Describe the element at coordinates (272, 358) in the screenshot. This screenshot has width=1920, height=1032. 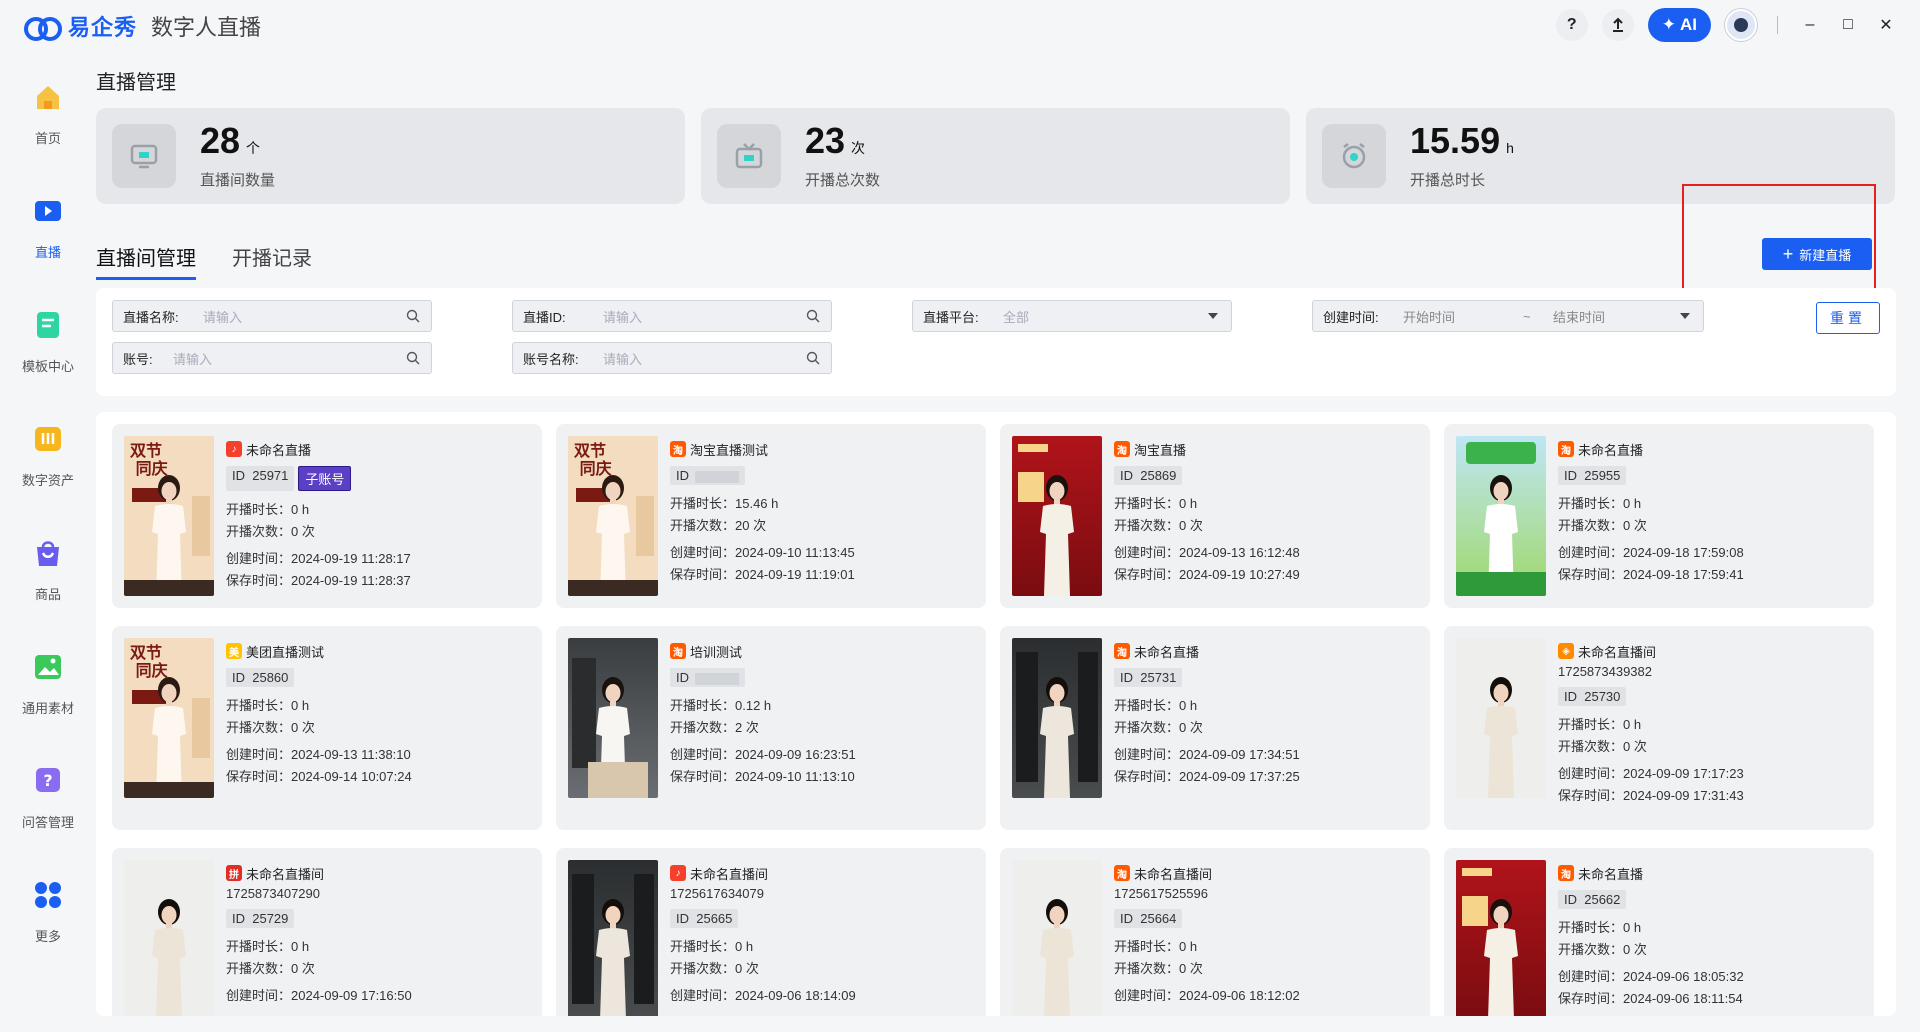
I see `account-field: 账号: 请输入` at that location.